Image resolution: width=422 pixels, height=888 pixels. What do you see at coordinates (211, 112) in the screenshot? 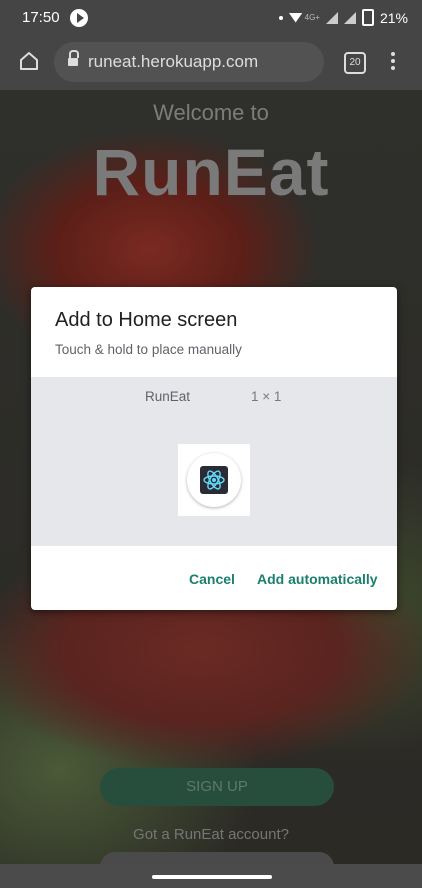
I see `welcome-text: Welcome to` at bounding box center [211, 112].